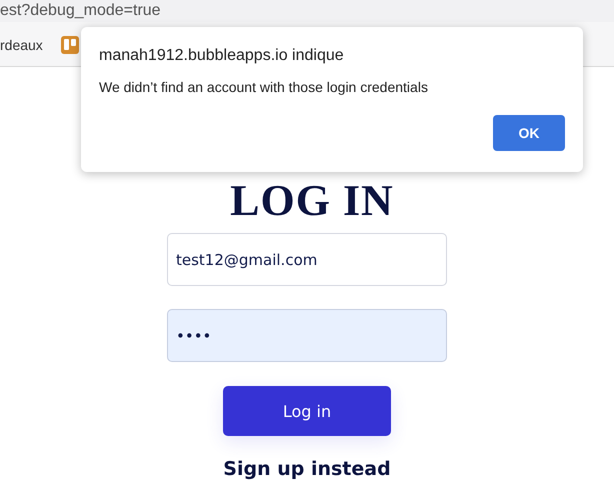  I want to click on password-field: ••••, so click(307, 335).